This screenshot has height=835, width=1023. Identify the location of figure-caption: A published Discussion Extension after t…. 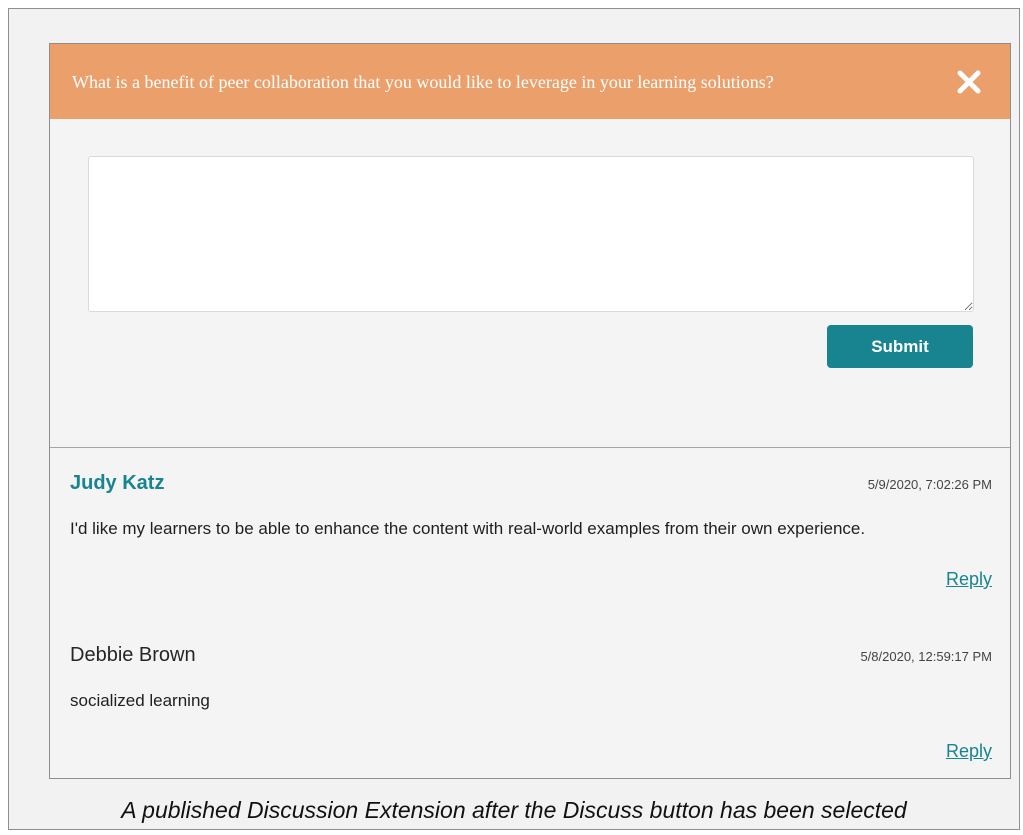
(514, 810).